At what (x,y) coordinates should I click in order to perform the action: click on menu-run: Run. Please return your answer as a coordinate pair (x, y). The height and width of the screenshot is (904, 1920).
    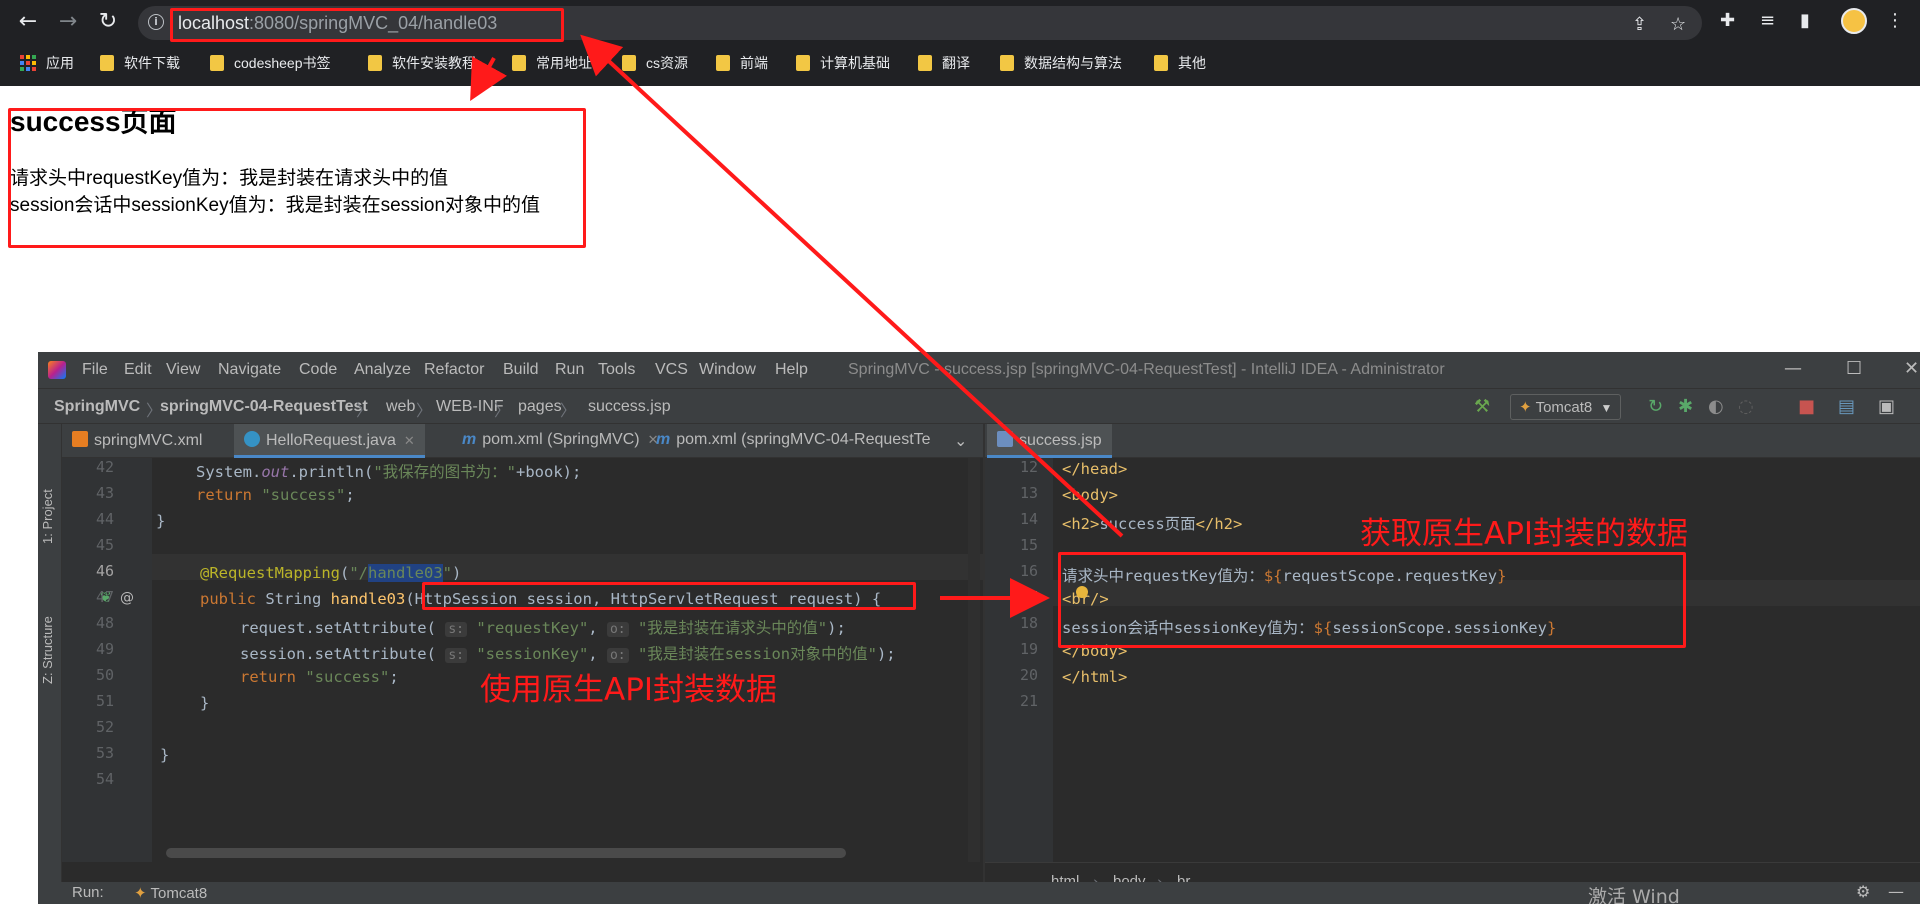
    Looking at the image, I should click on (569, 370).